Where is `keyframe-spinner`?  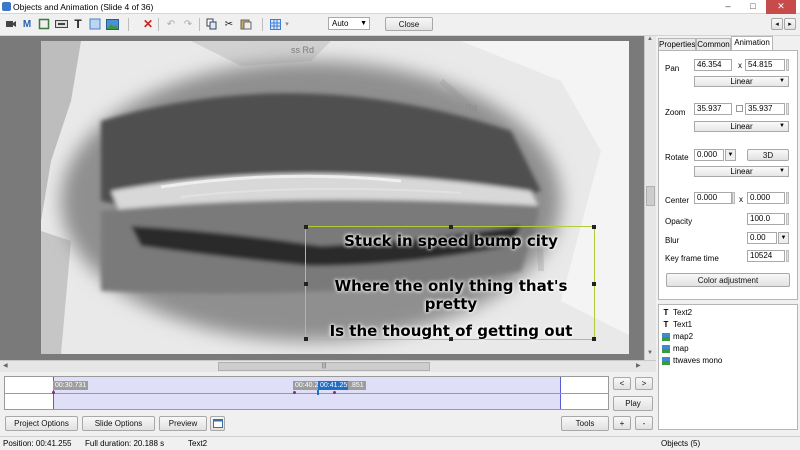 keyframe-spinner is located at coordinates (787, 256).